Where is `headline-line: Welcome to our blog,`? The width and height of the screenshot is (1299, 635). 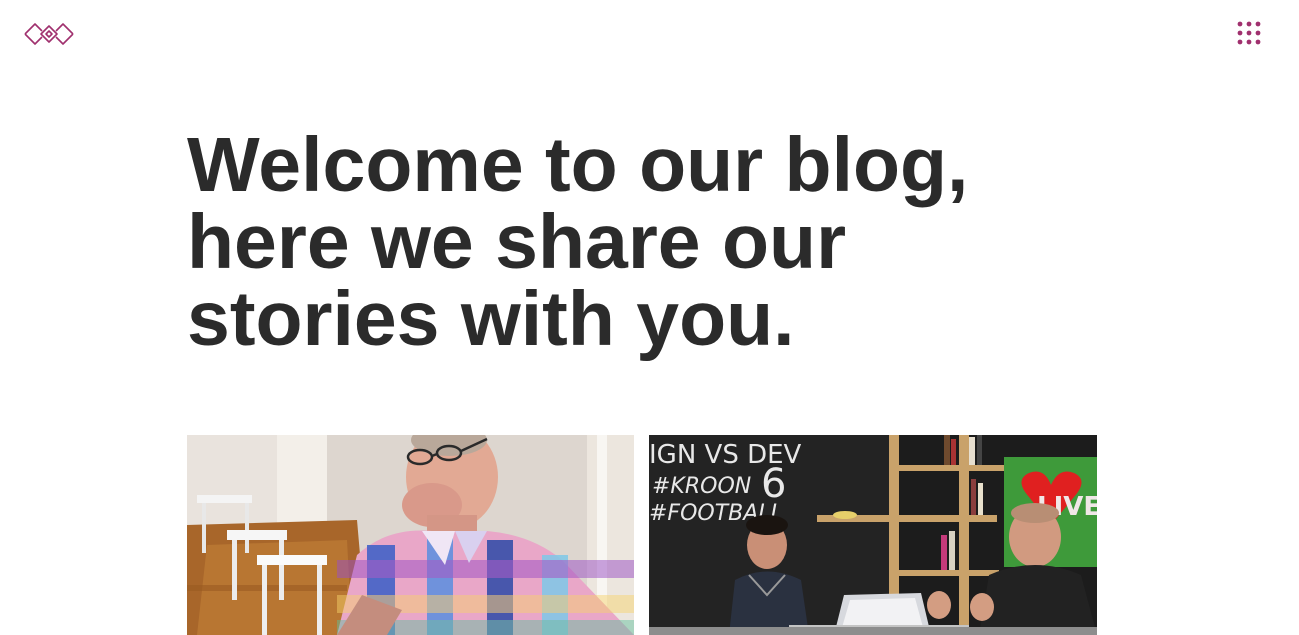
headline-line: Welcome to our blog, is located at coordinates (578, 165).